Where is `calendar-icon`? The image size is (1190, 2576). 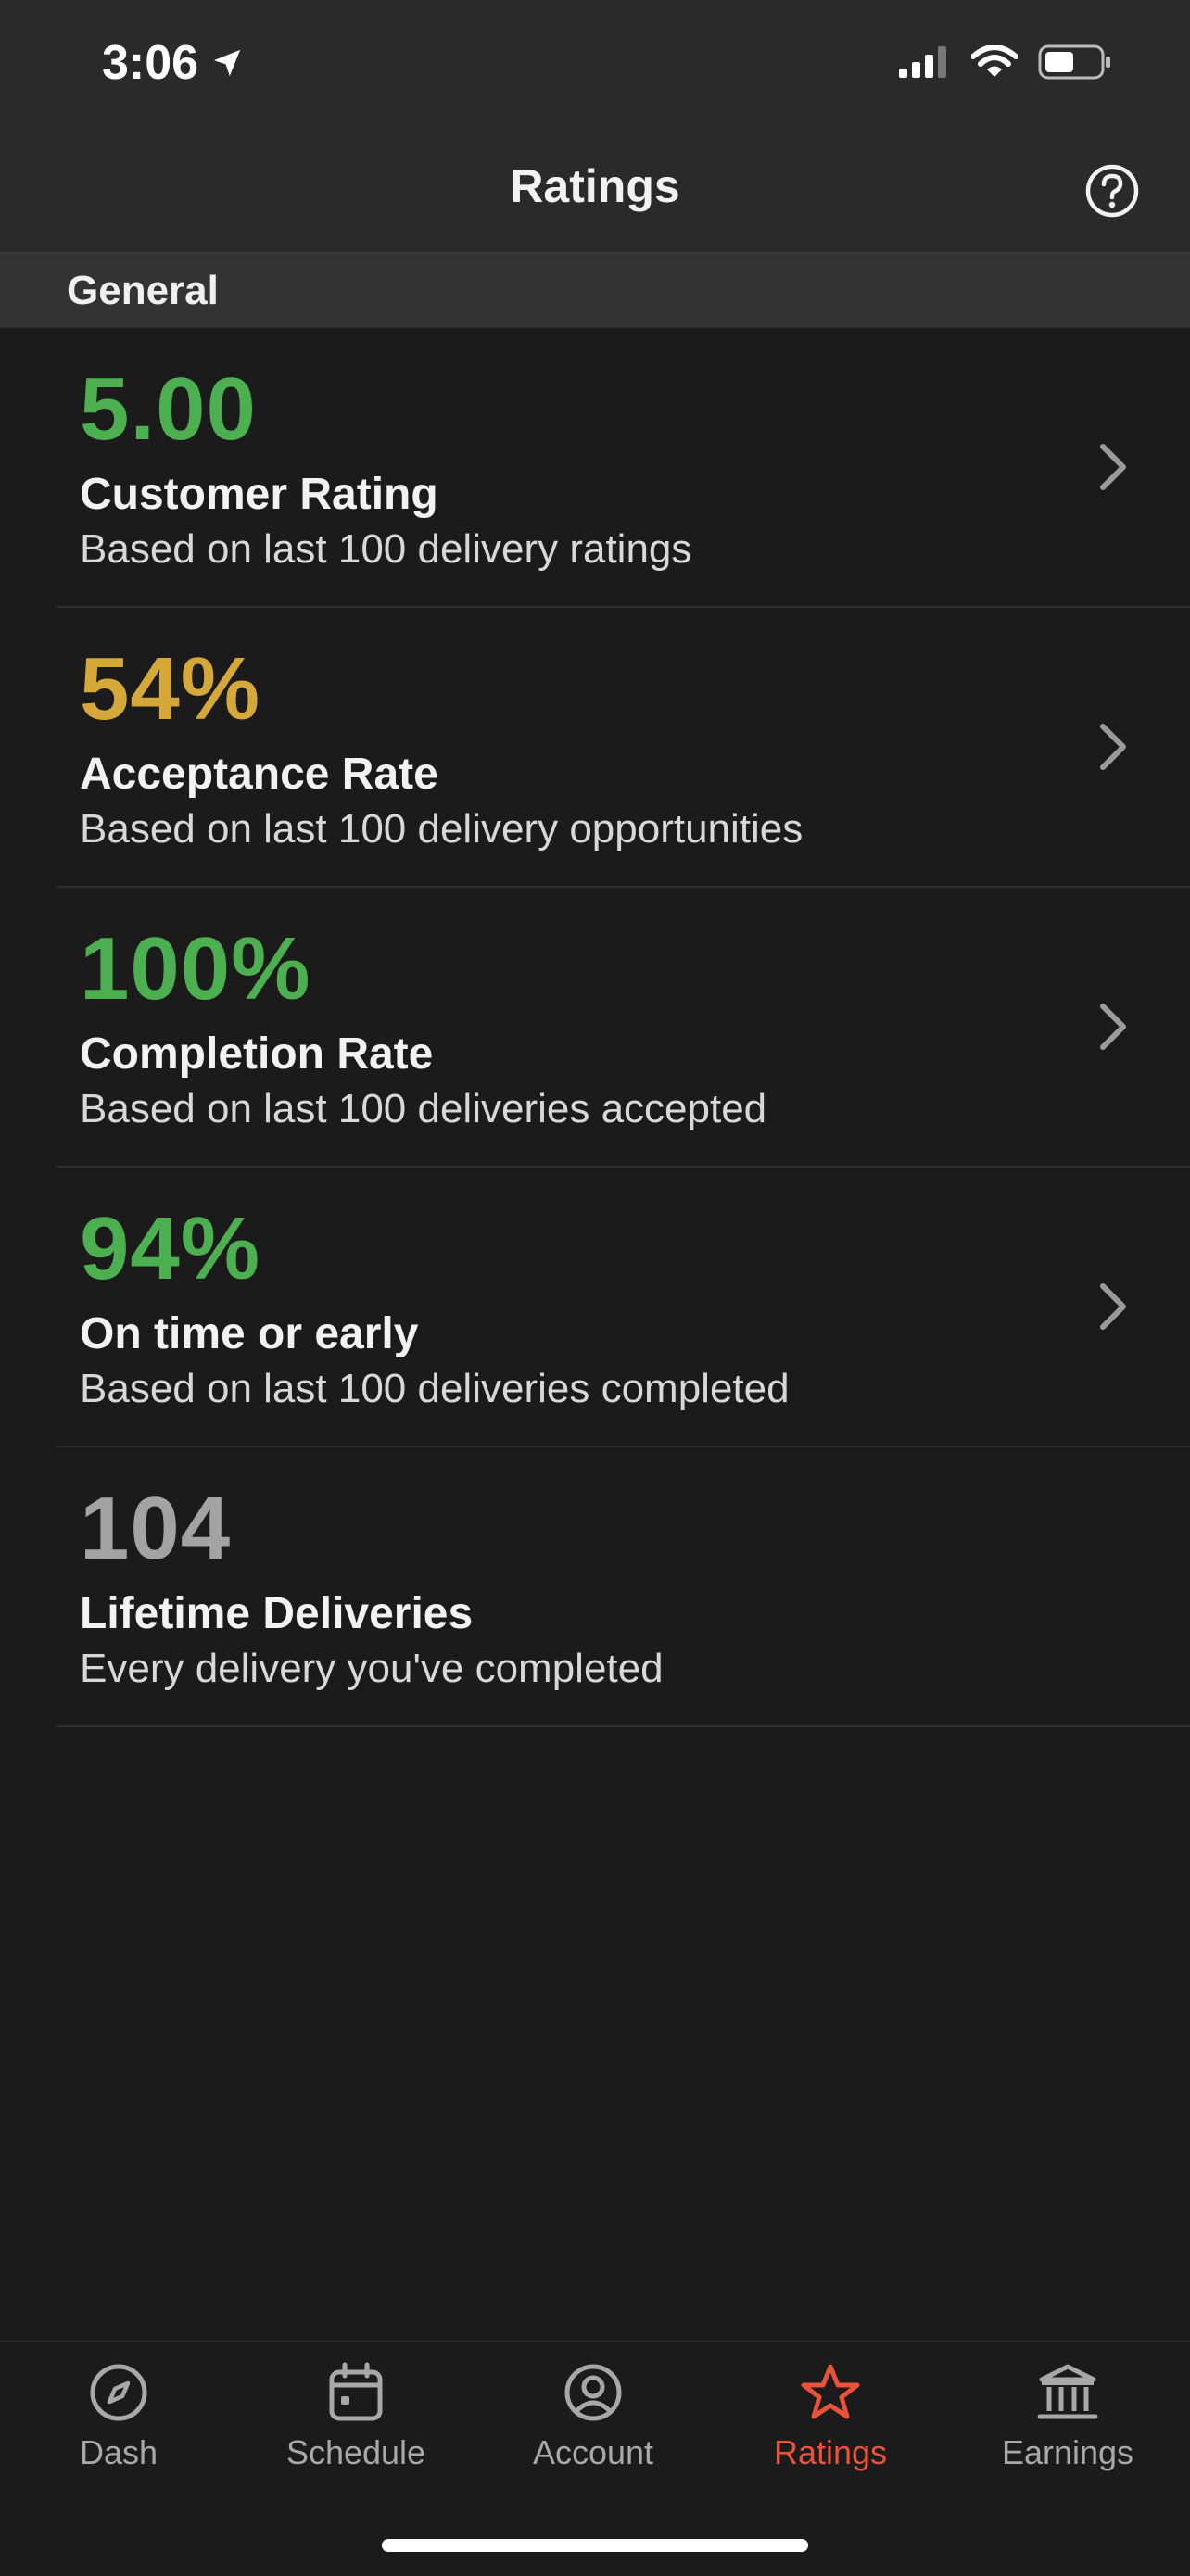
calendar-icon is located at coordinates (356, 2391).